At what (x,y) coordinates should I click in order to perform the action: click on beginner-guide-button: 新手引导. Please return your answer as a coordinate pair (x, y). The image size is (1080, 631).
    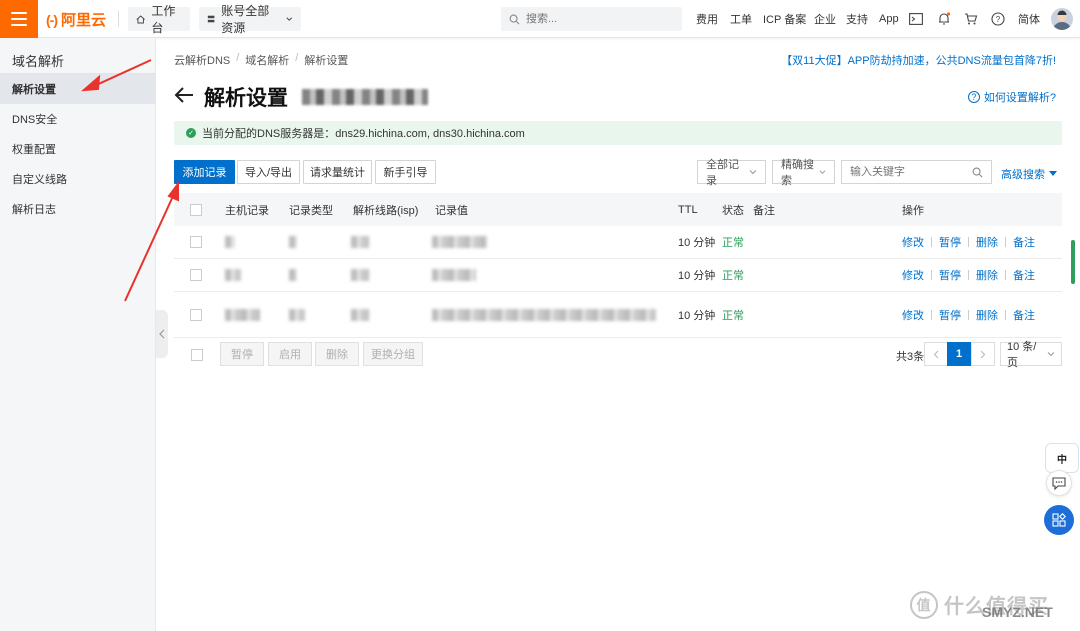
    Looking at the image, I should click on (405, 172).